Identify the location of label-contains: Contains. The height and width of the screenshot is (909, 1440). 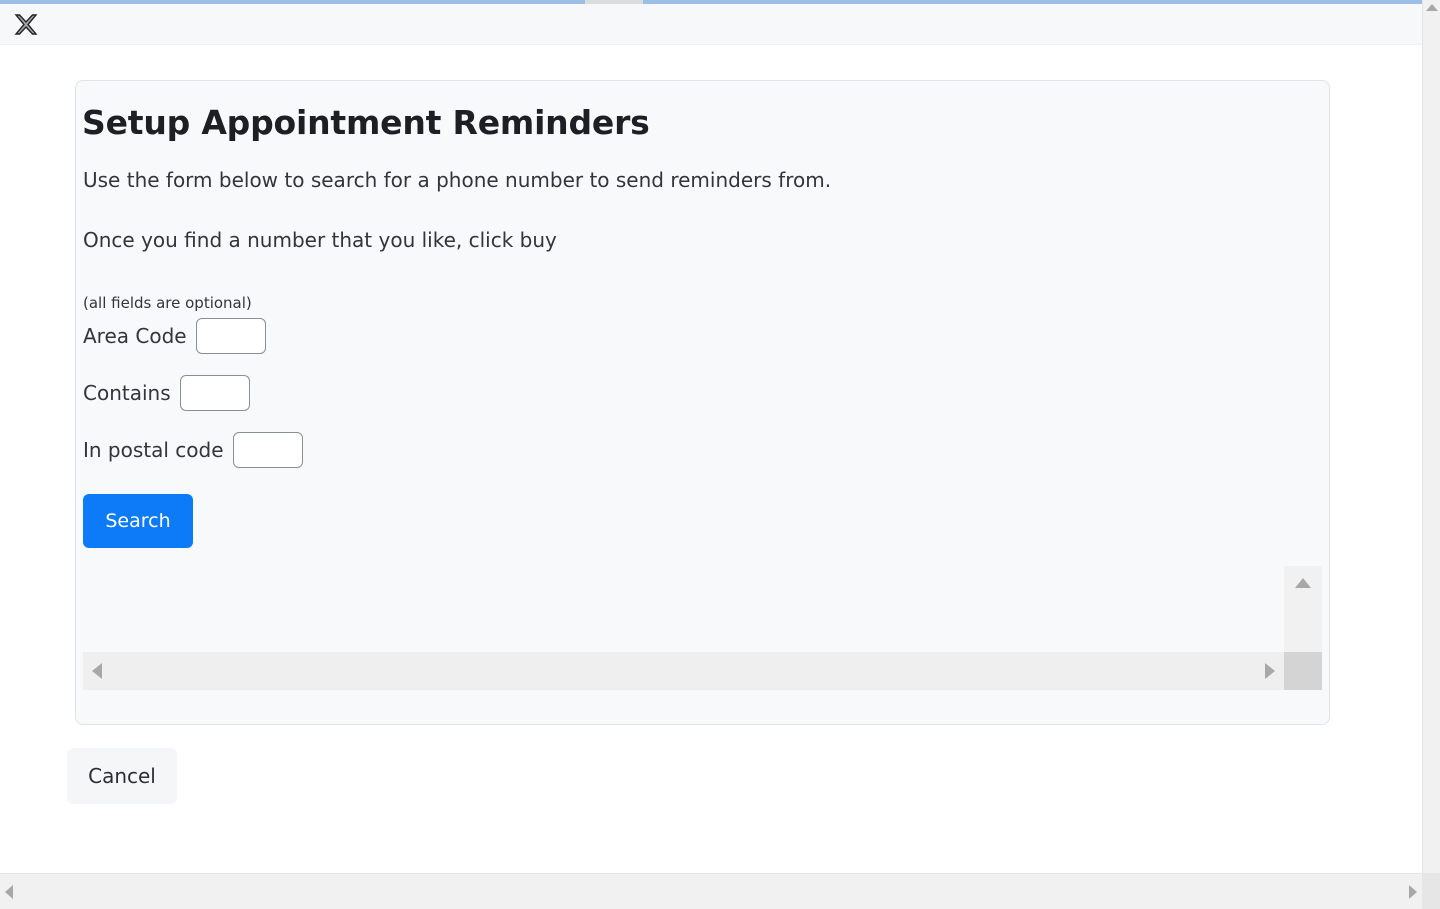
(127, 393).